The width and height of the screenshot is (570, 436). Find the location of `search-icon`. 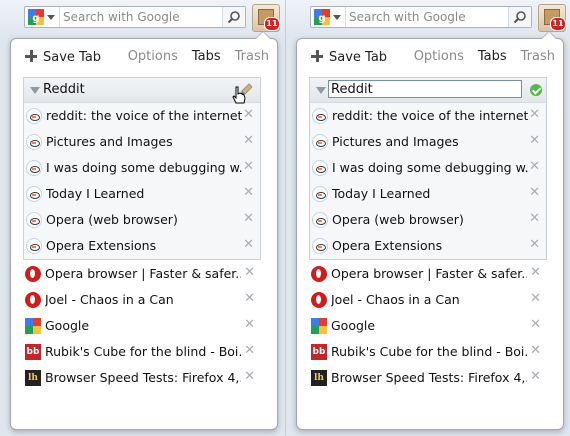

search-icon is located at coordinates (233, 17).